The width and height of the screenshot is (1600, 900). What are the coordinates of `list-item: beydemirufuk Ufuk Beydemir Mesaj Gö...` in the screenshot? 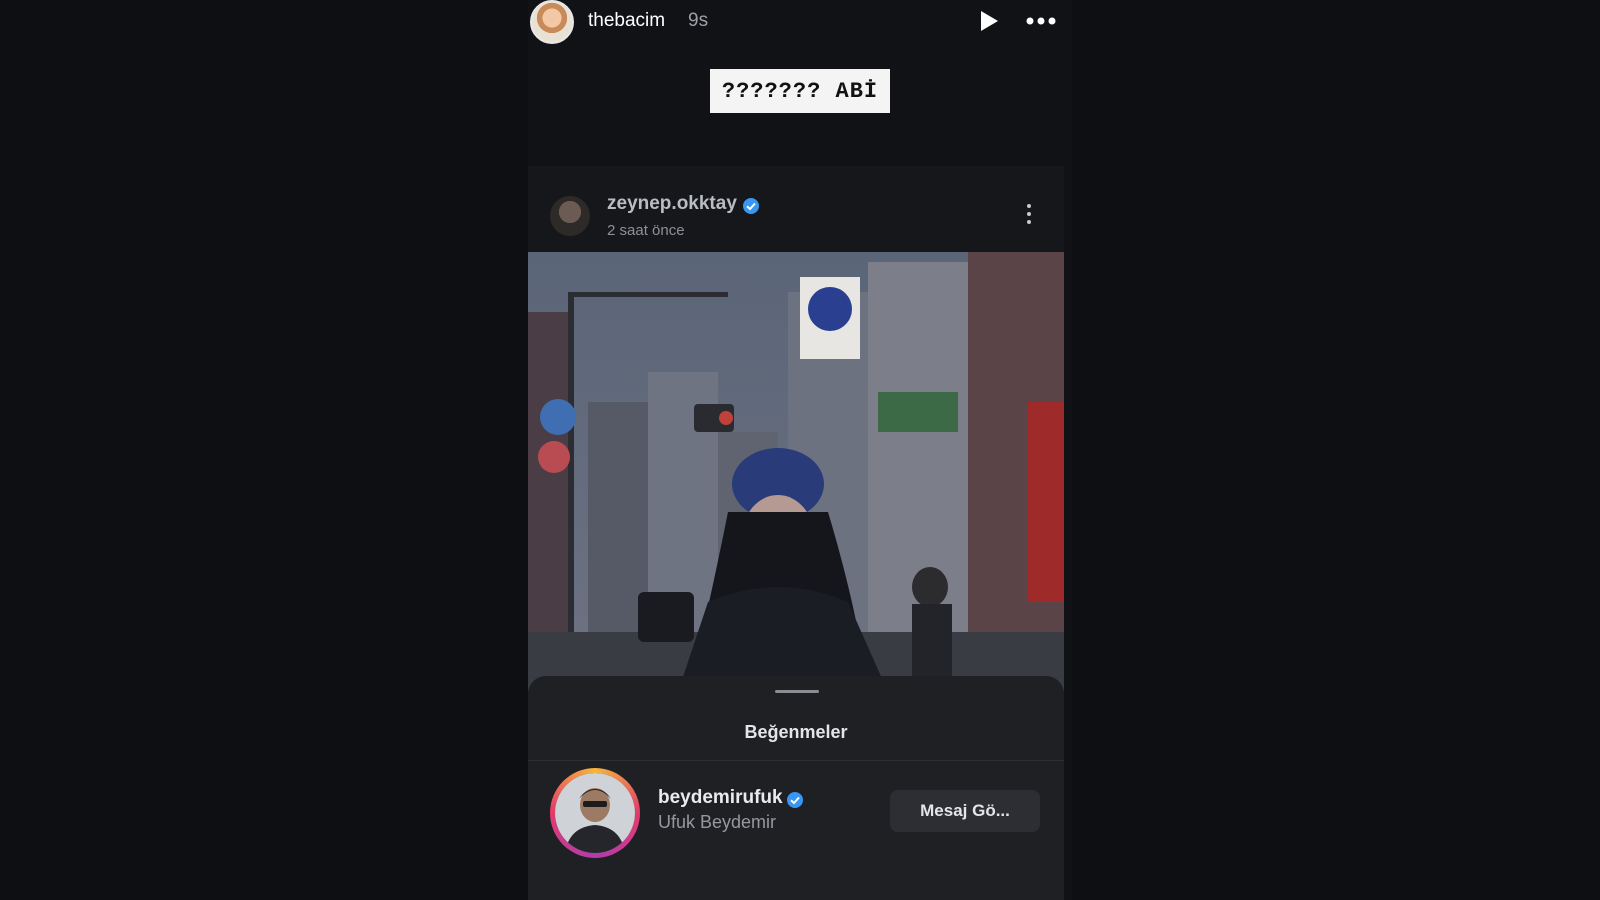 It's located at (796, 813).